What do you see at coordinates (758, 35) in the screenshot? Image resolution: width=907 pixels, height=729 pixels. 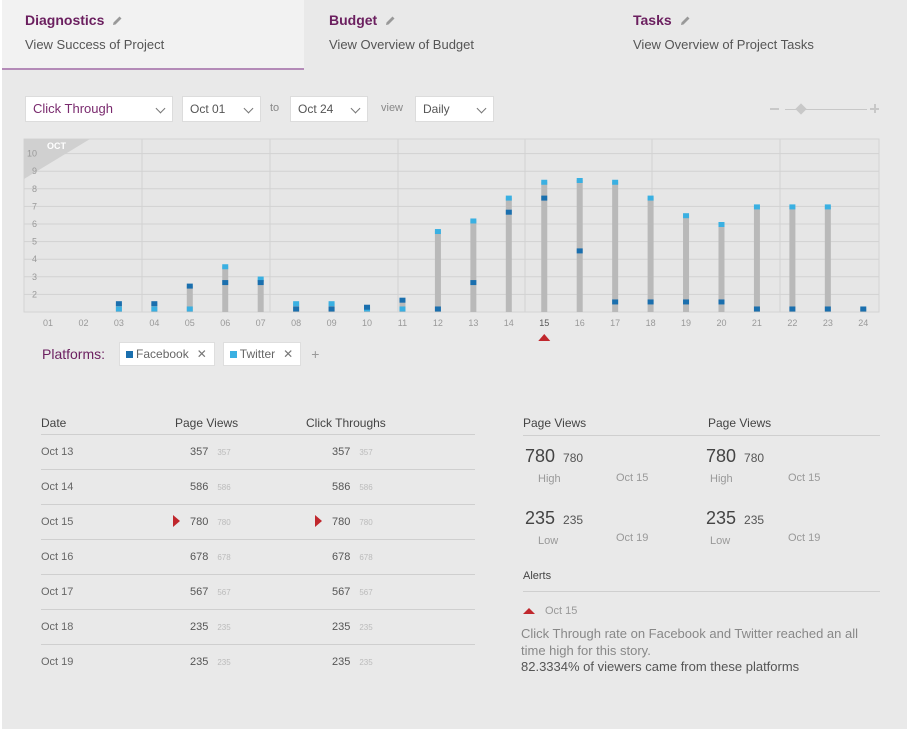 I see `tab-tasks: Tasks View Overview of Project Tasks` at bounding box center [758, 35].